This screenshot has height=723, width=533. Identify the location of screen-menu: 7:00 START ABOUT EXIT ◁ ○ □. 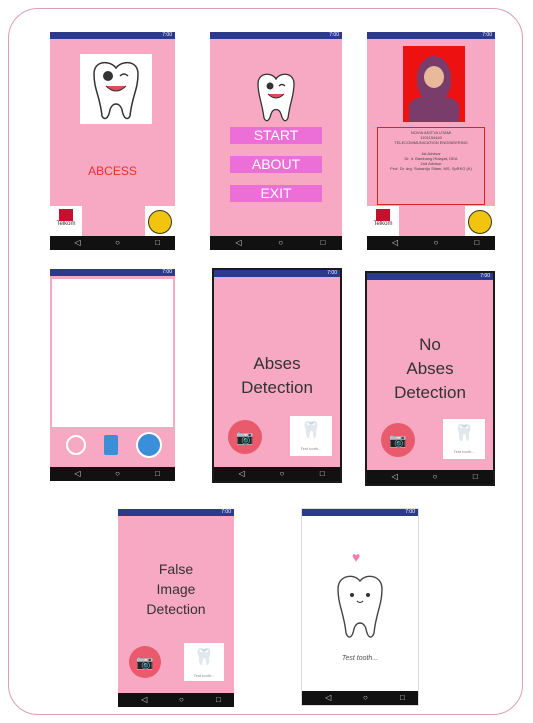
(276, 141).